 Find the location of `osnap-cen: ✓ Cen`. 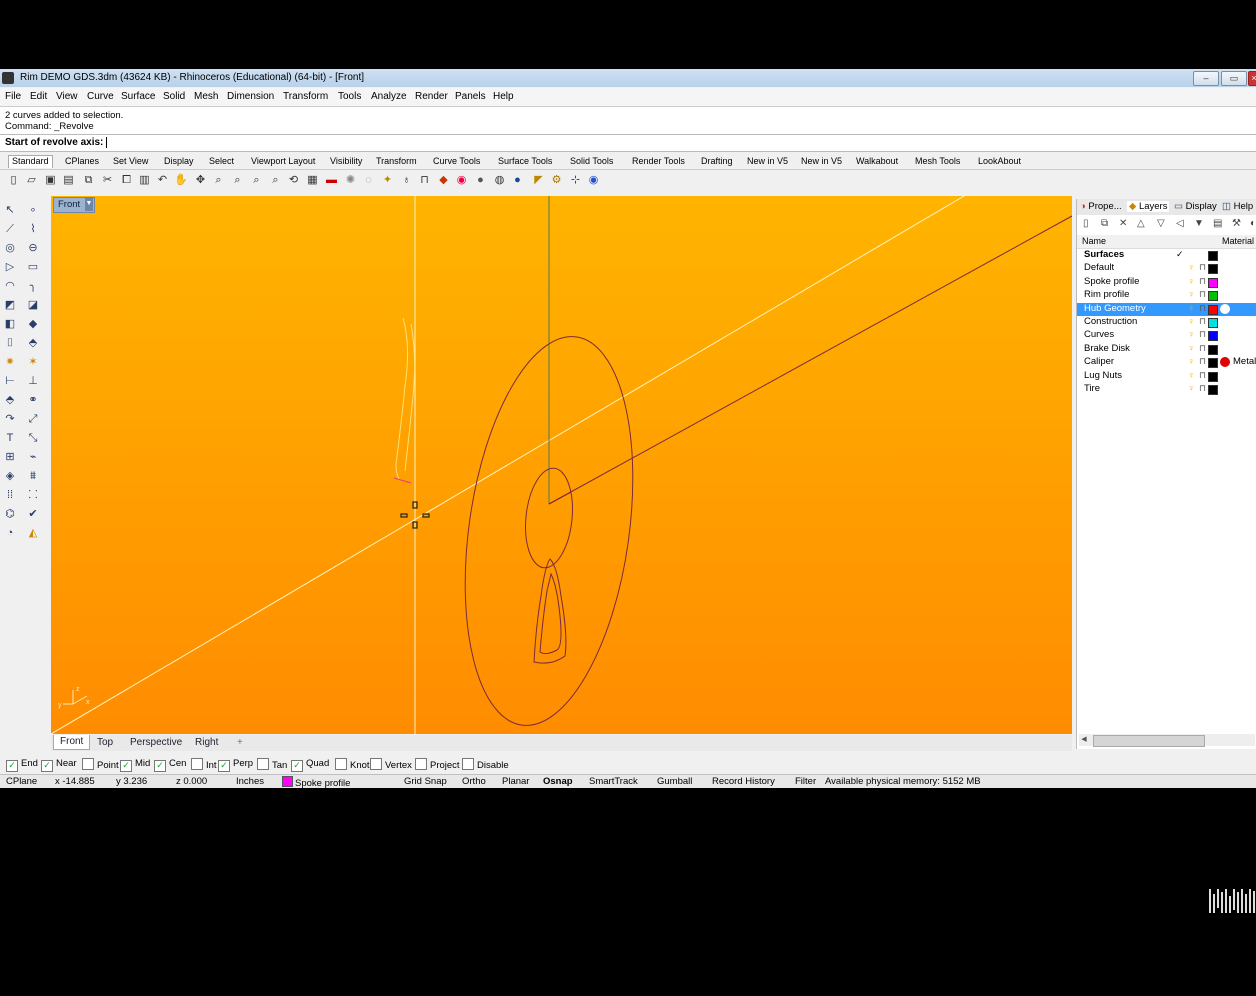

osnap-cen: ✓ Cen is located at coordinates (170, 765).